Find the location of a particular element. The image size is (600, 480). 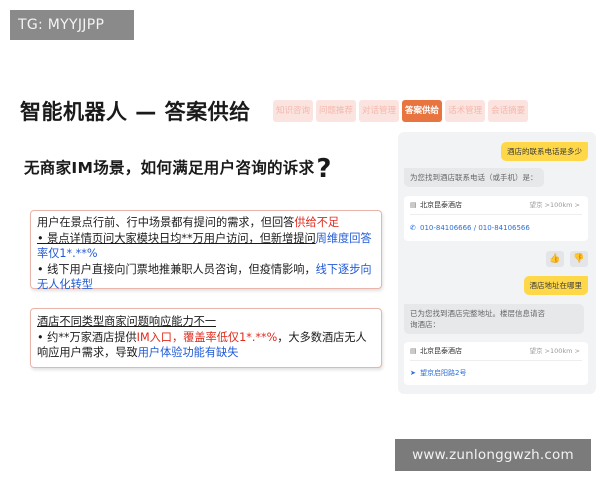

tab-bar: 知识咨询 问题推荐 对话管理 答案供给 话术管理 会话摘要 is located at coordinates (401, 111).